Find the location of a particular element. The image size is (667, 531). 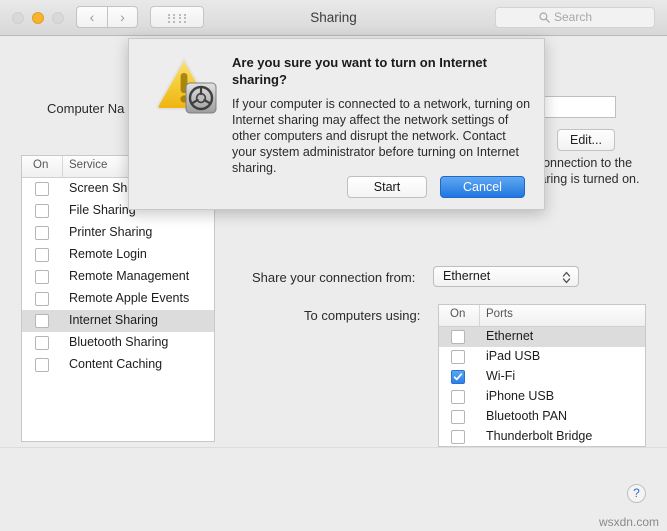

service-label: Remote Apple Events is located at coordinates (129, 298).